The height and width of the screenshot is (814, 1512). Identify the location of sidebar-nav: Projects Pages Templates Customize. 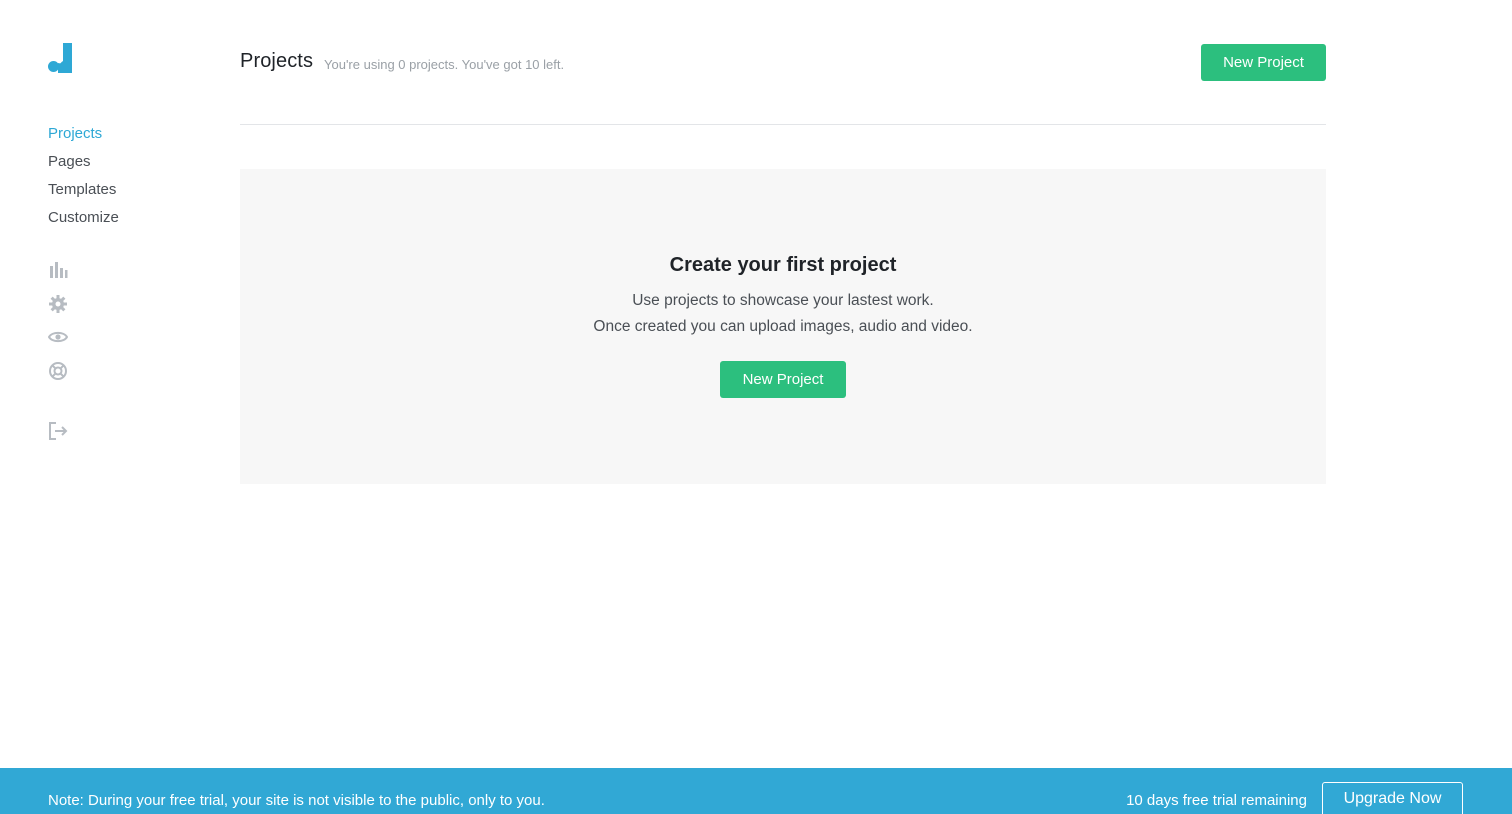
(83, 176).